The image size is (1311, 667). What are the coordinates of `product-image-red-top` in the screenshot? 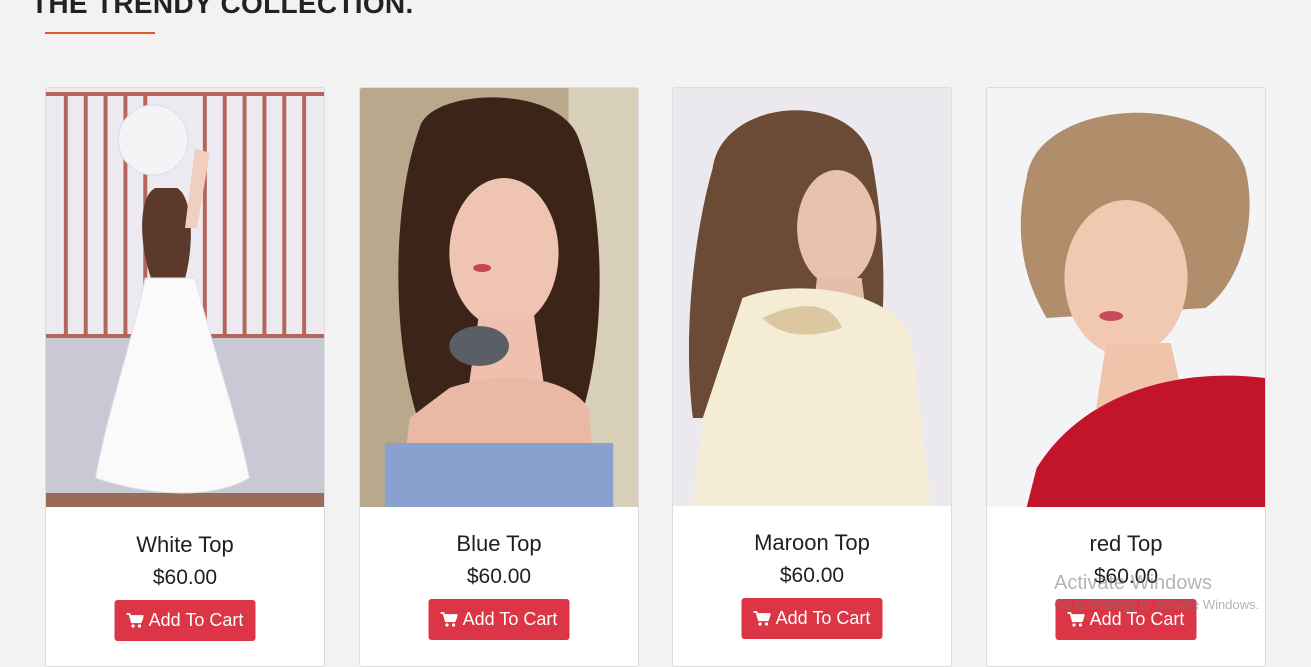 It's located at (1126, 297).